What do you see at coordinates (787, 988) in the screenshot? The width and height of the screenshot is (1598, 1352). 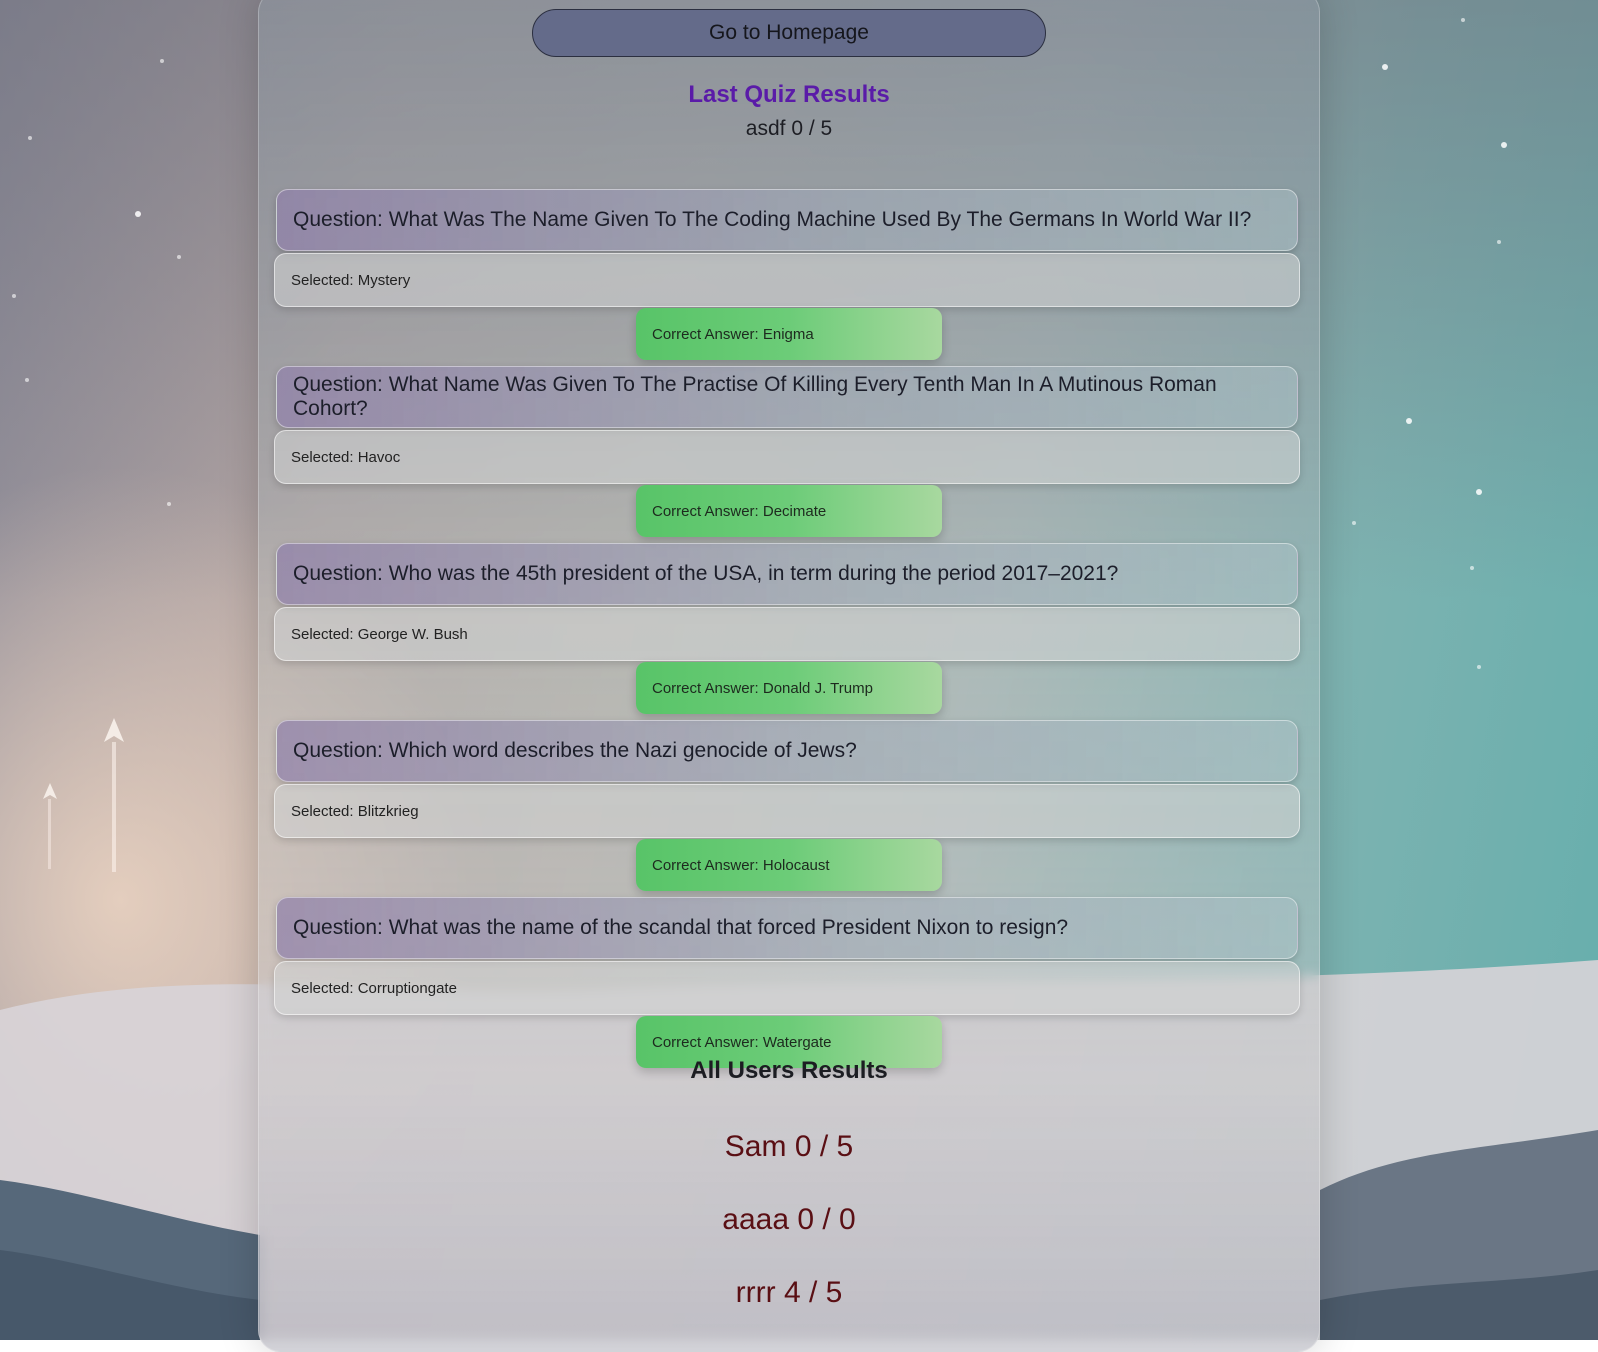 I see `selected-answer: Selected: Corruptiongate` at bounding box center [787, 988].